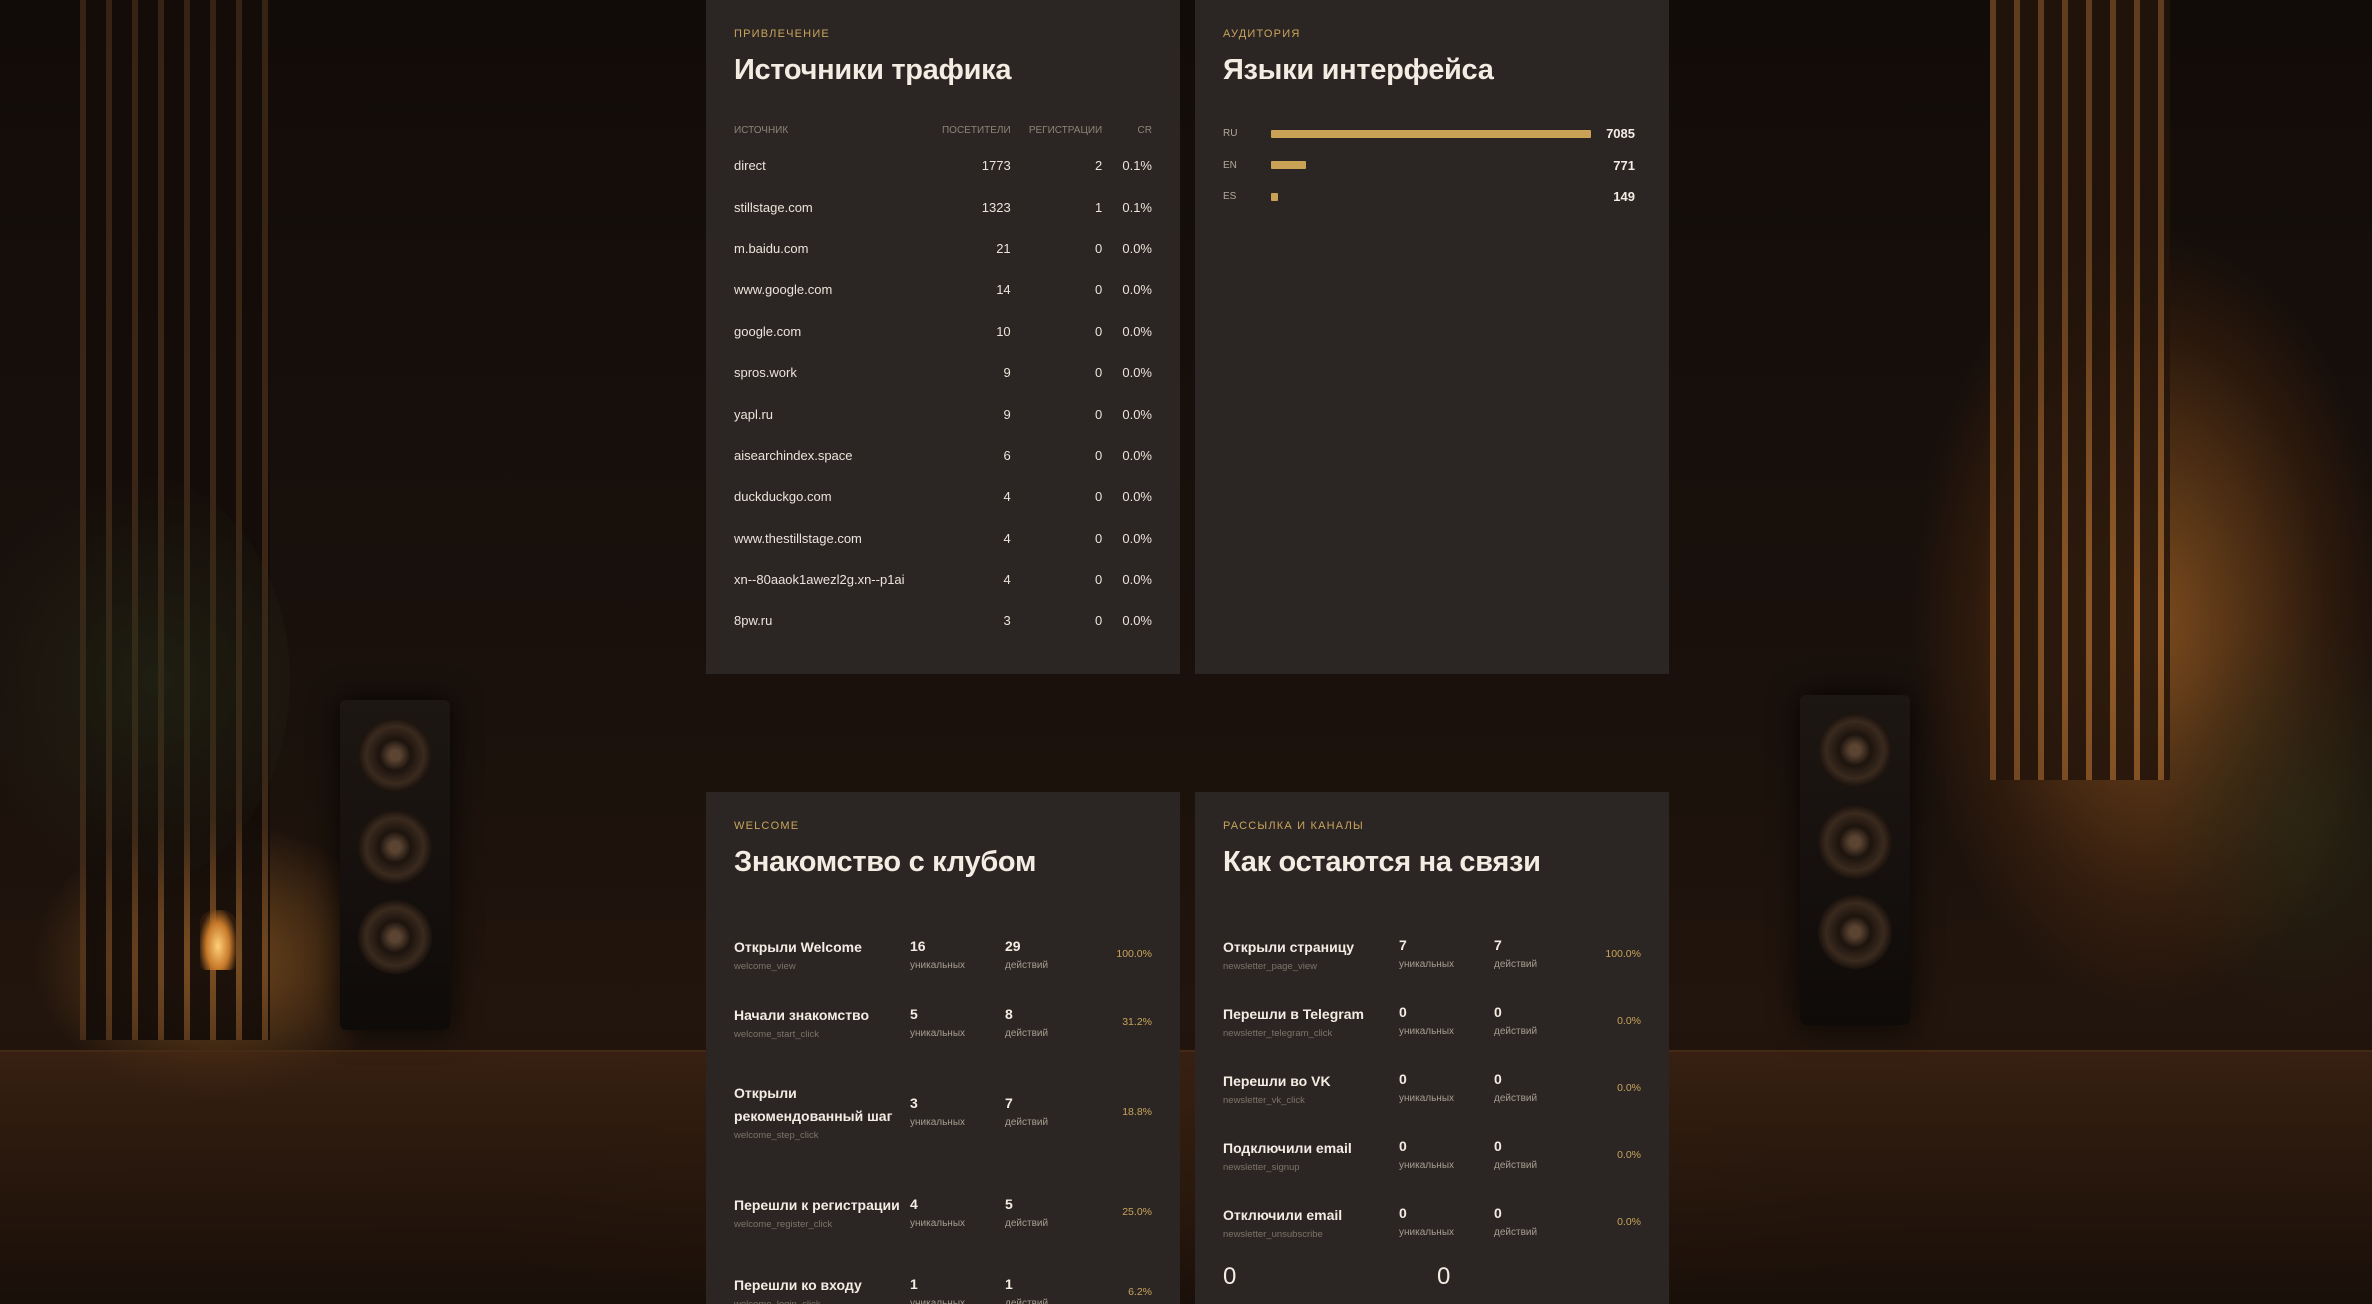 The width and height of the screenshot is (2372, 1304). Describe the element at coordinates (885, 862) in the screenshot. I see `panel-title: Знакомство с клубом` at that location.